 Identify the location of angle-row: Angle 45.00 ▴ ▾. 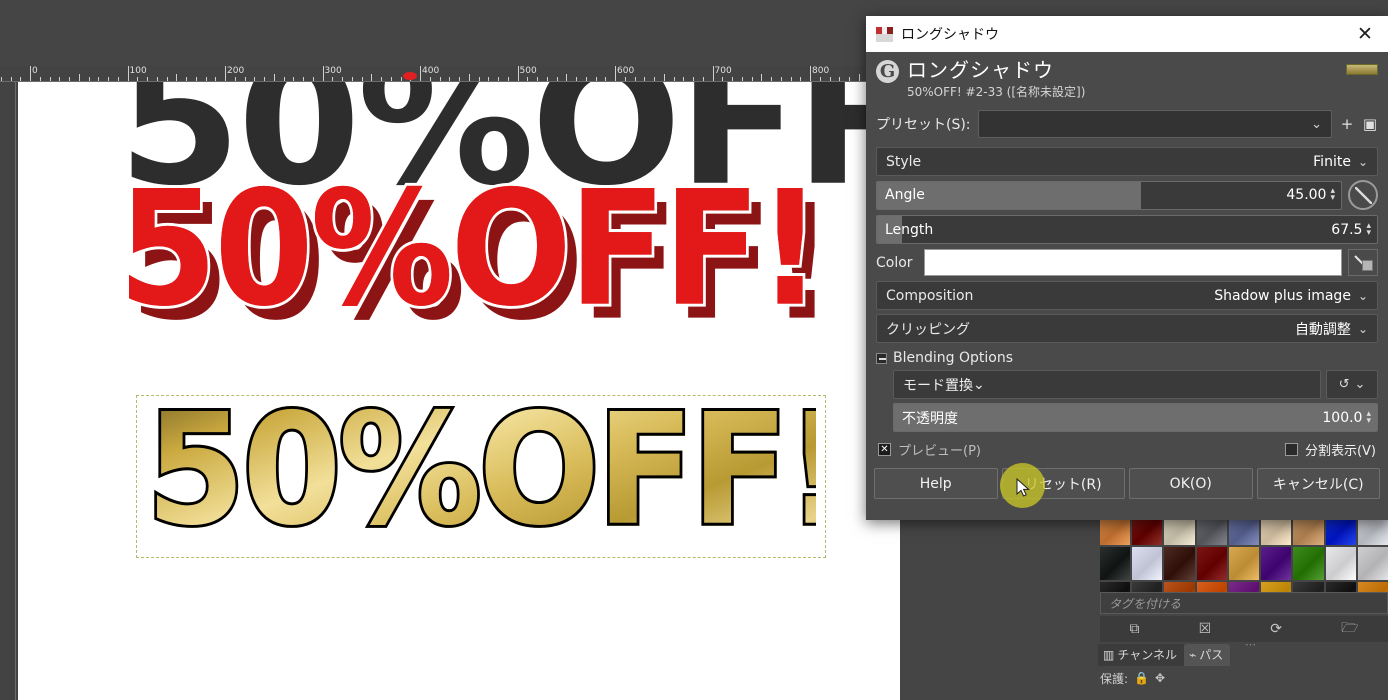
(1127, 195).